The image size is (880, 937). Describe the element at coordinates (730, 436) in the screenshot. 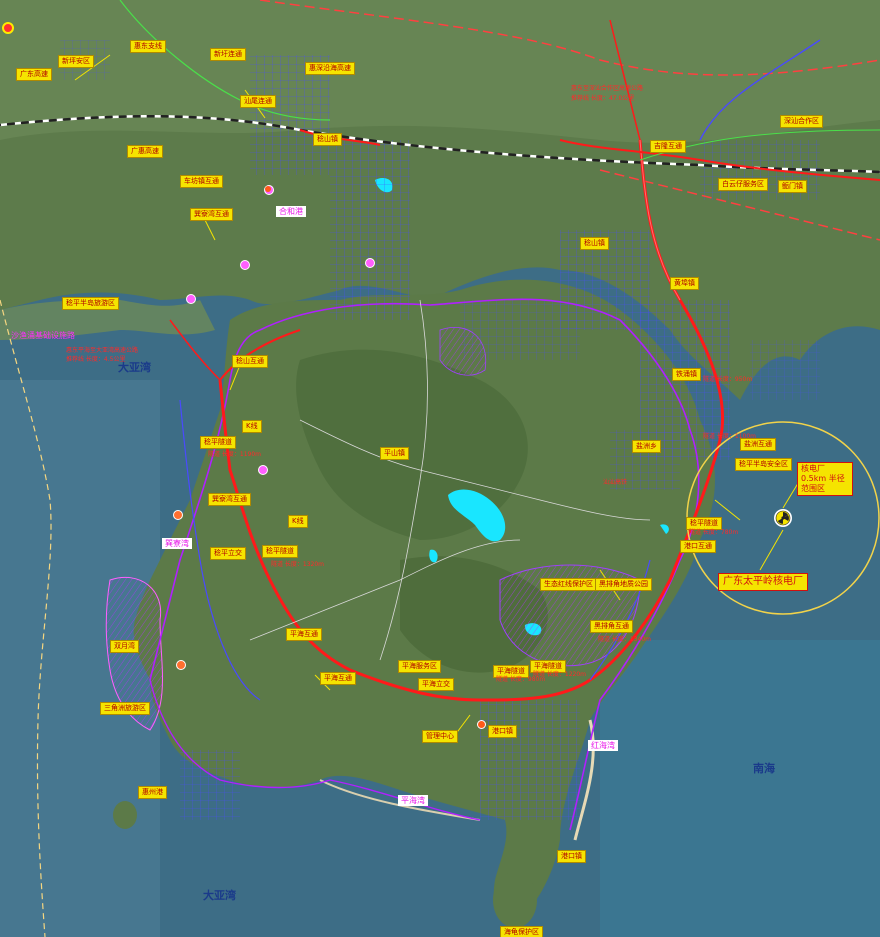

I see `note-tunnel-7: 隧道 长度：1100m` at that location.